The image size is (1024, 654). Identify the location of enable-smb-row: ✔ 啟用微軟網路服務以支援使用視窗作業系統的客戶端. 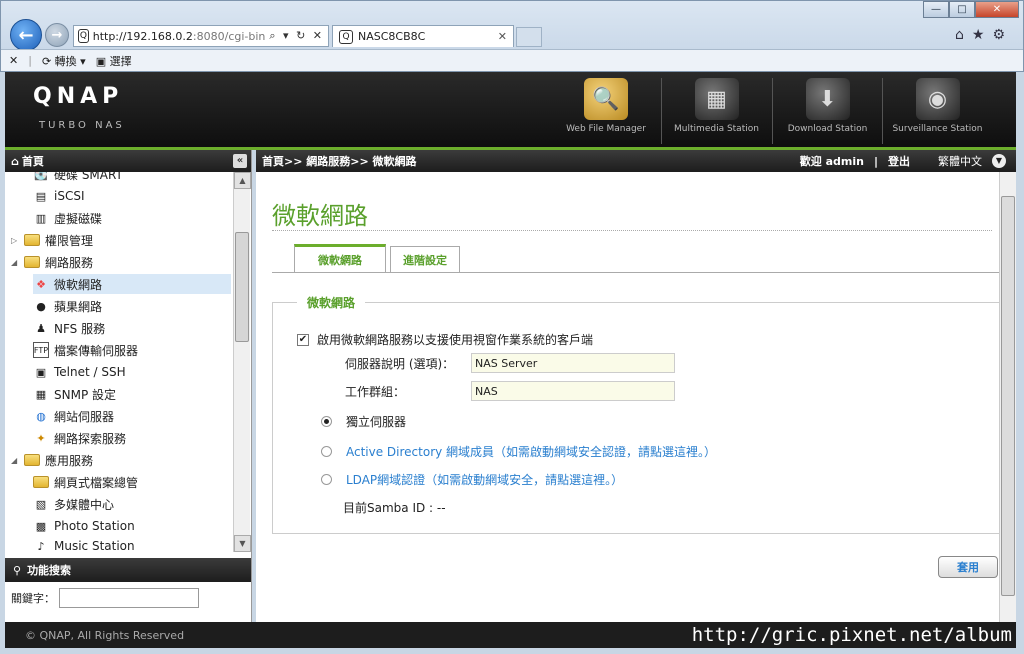
(445, 339).